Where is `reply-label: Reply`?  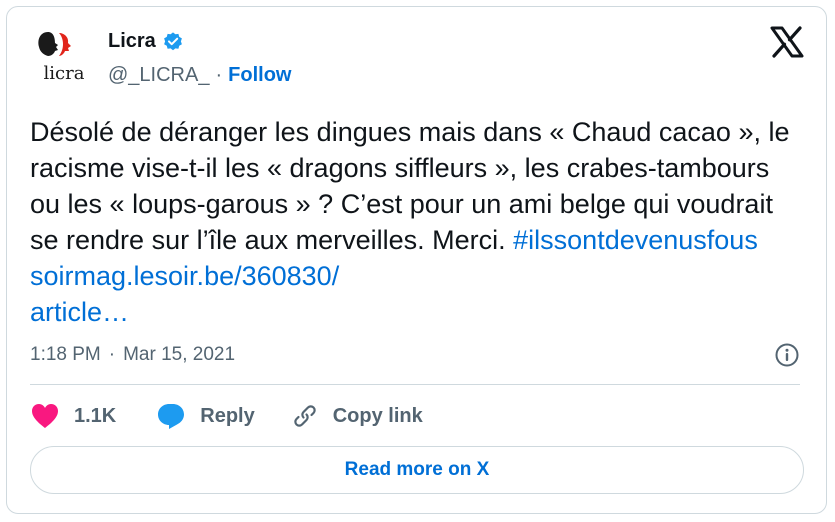 reply-label: Reply is located at coordinates (227, 415).